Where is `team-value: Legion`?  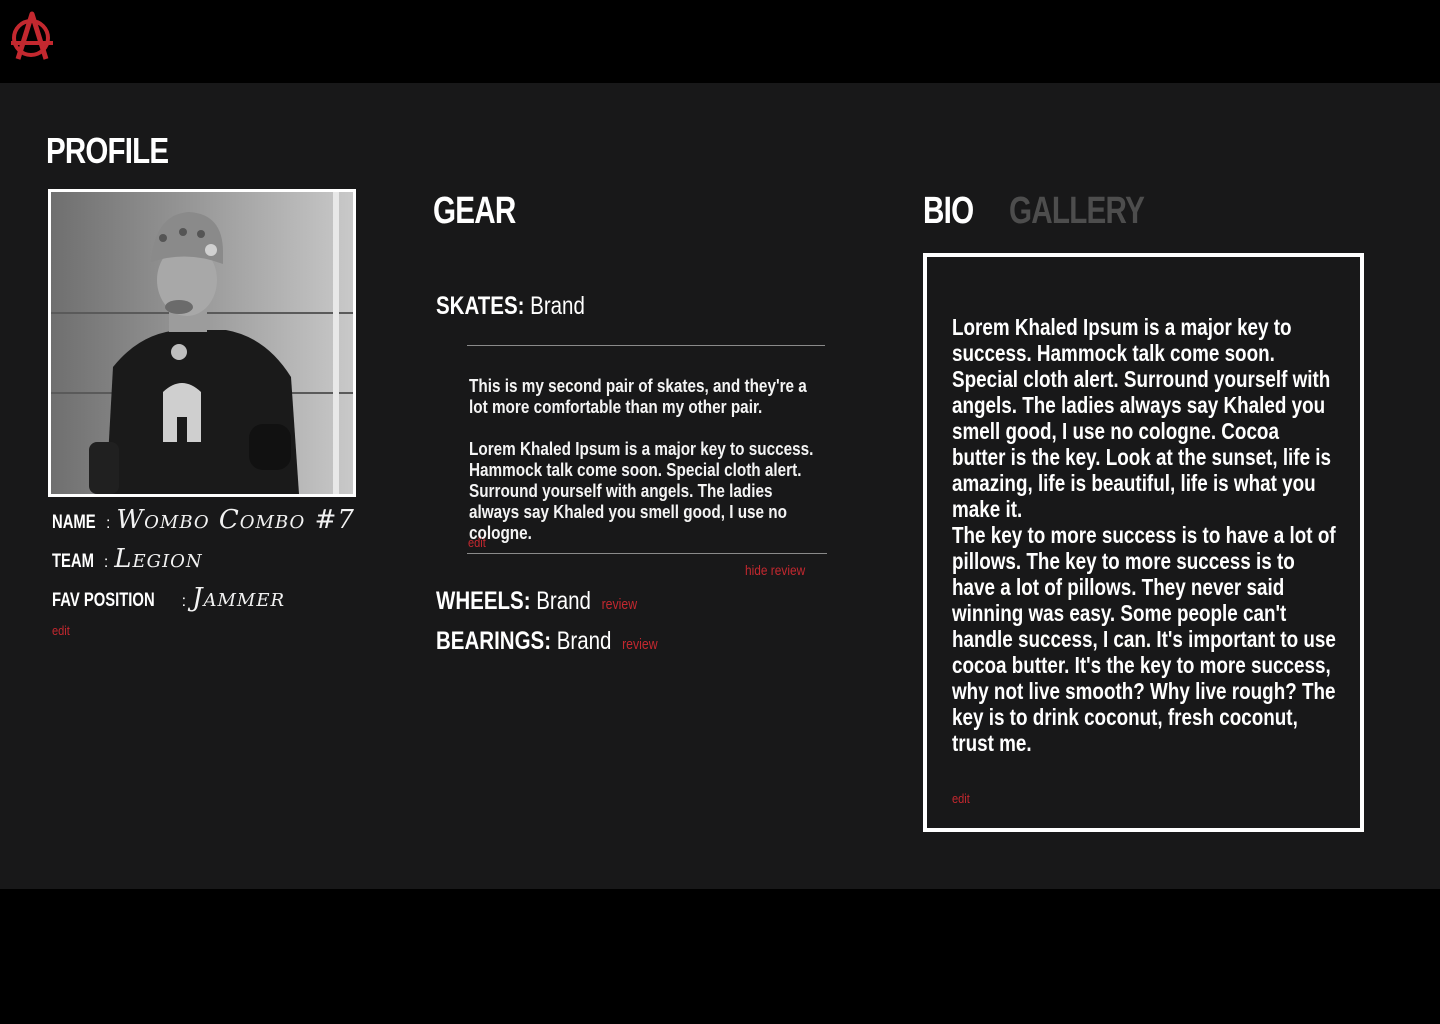 team-value: Legion is located at coordinates (158, 559).